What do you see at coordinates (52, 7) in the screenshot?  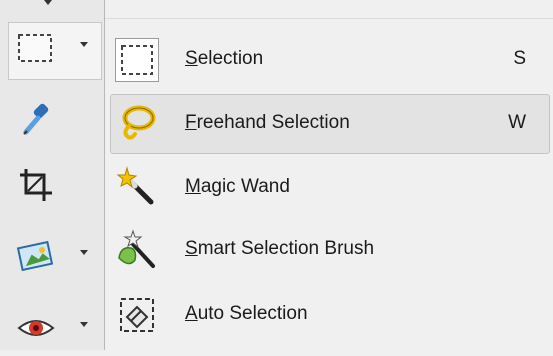 I see `toolbar-top-edge` at bounding box center [52, 7].